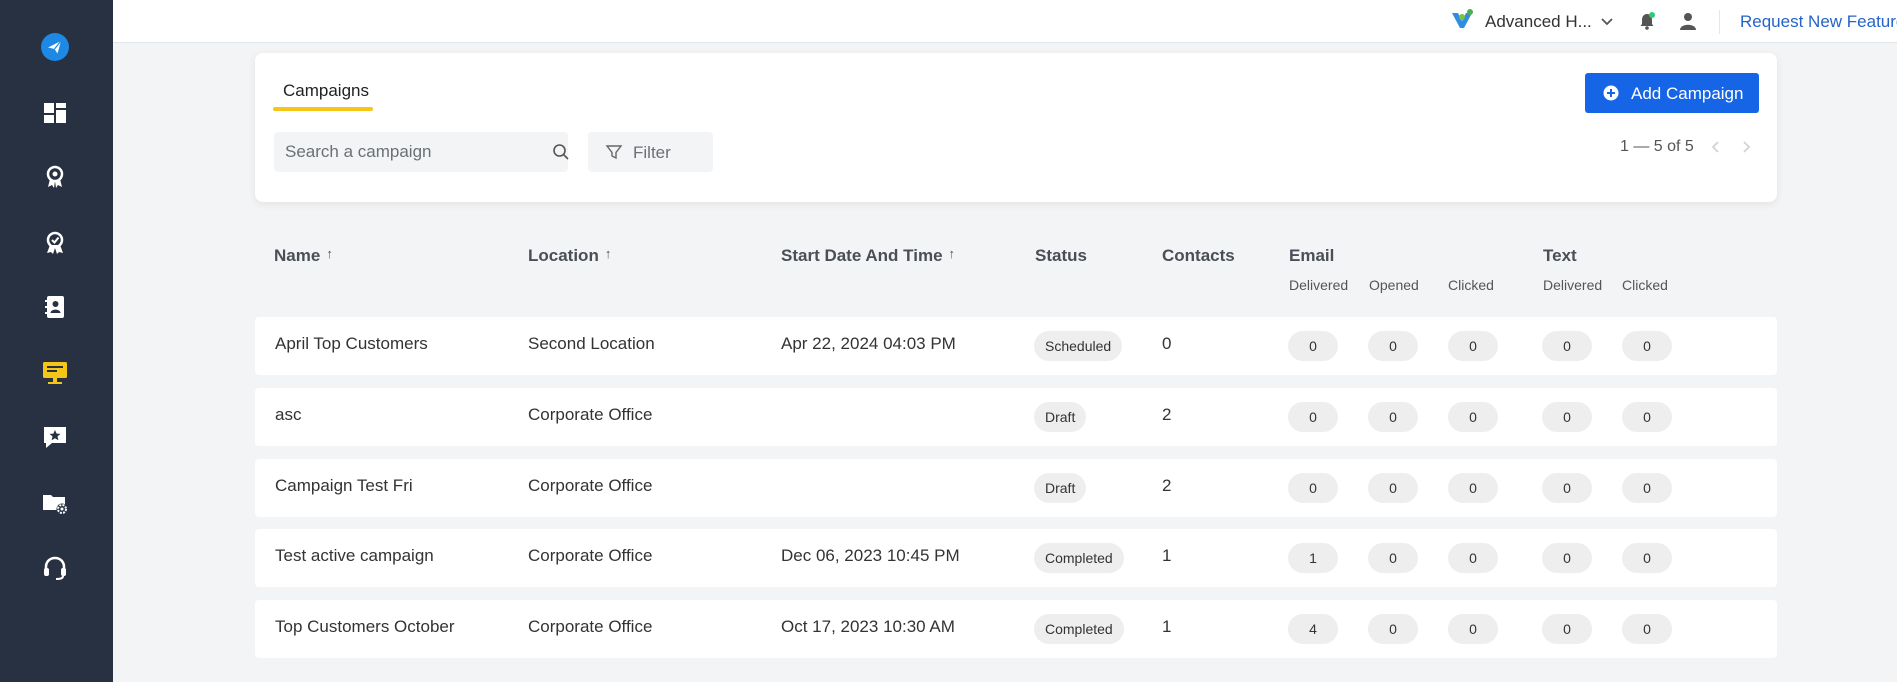  Describe the element at coordinates (1645, 285) in the screenshot. I see `subheader-text-clicked: Clicked` at that location.